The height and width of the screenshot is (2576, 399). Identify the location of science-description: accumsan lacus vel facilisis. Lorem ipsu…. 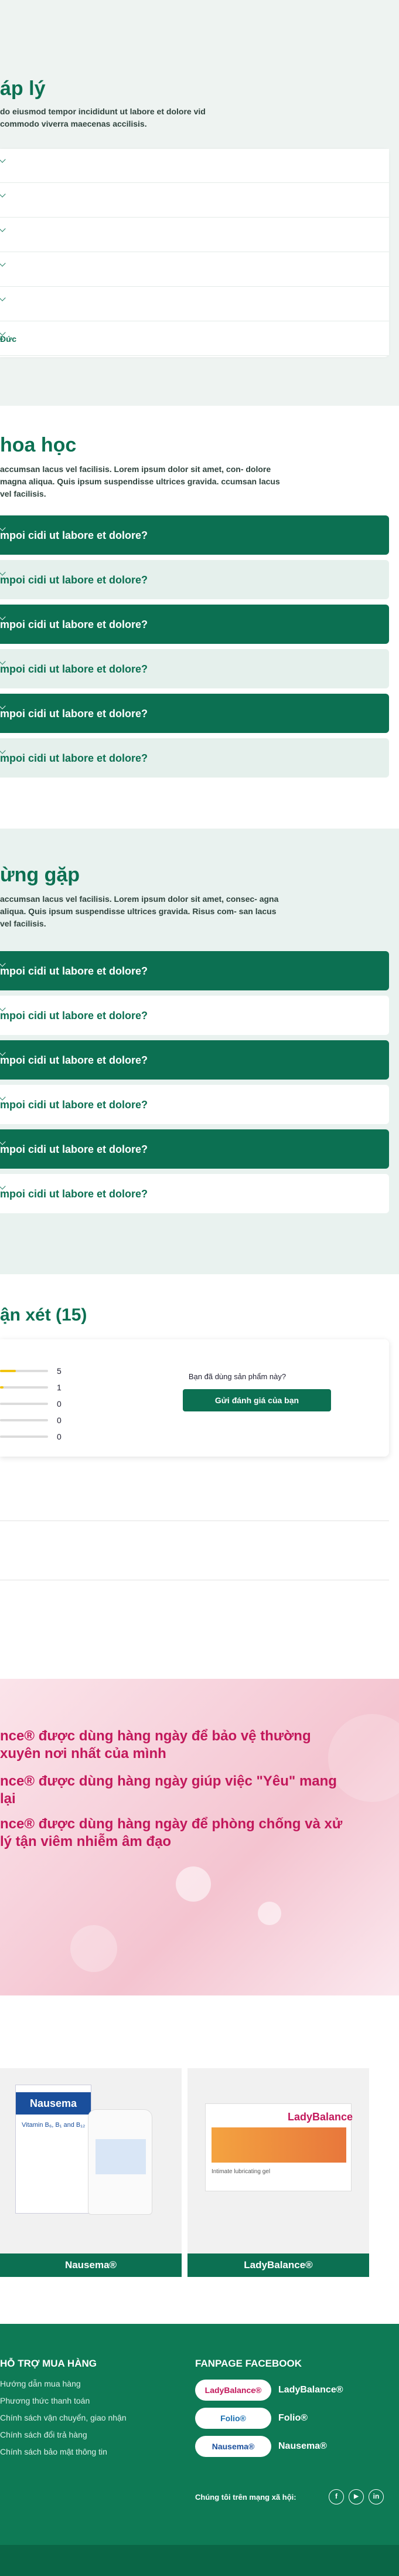
(140, 481).